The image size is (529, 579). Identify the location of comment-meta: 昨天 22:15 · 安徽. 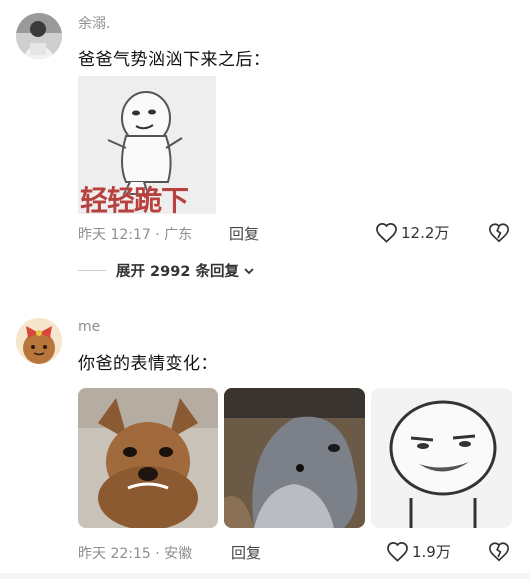
(135, 553).